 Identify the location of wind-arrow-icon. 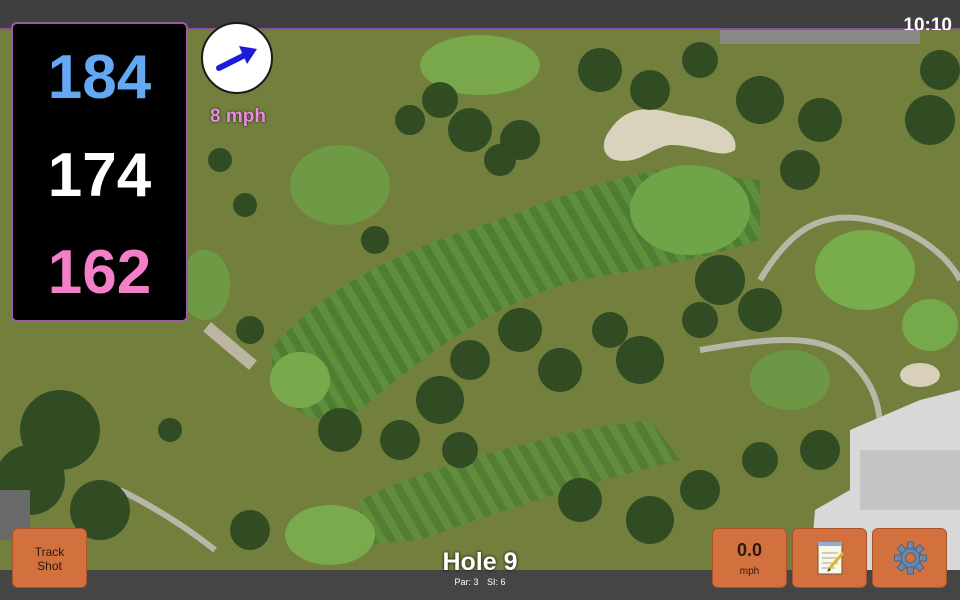
(236, 58).